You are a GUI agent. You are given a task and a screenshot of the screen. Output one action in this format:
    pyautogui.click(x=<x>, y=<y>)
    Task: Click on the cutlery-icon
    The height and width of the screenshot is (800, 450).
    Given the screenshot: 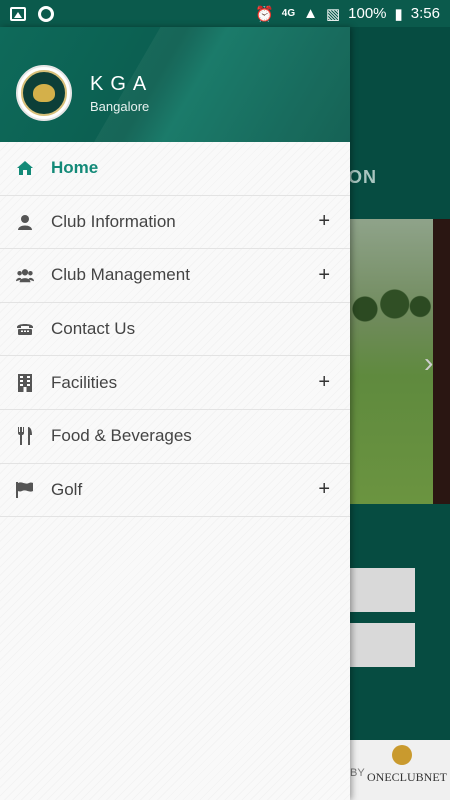 What is the action you would take?
    pyautogui.click(x=25, y=436)
    